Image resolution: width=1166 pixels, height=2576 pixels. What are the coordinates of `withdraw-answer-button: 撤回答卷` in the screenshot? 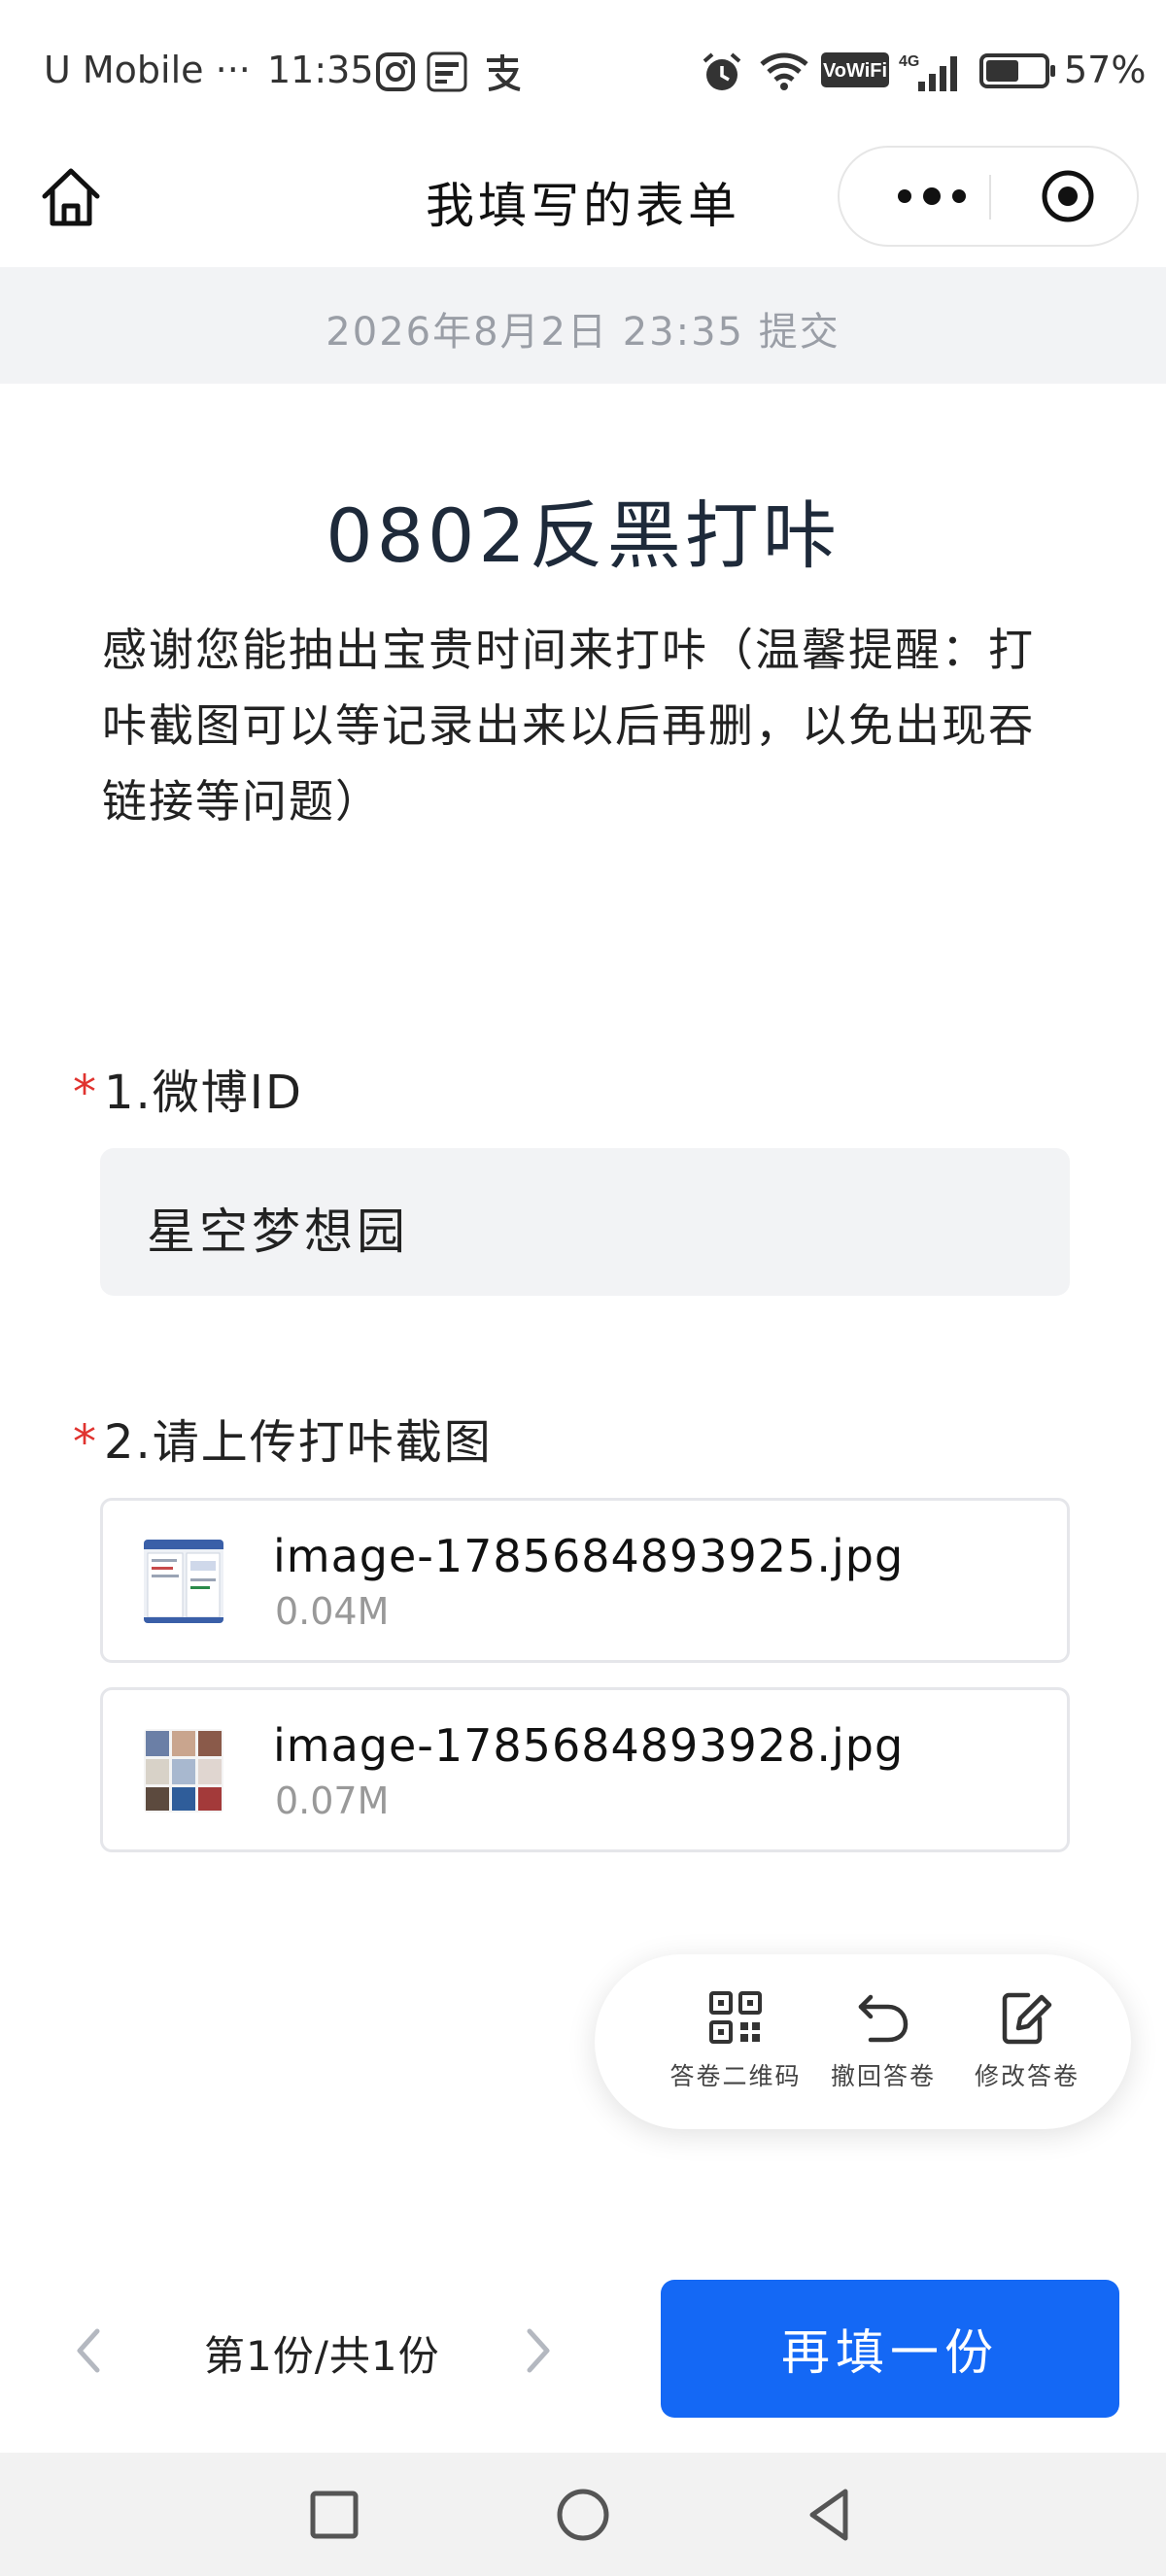 It's located at (883, 2040).